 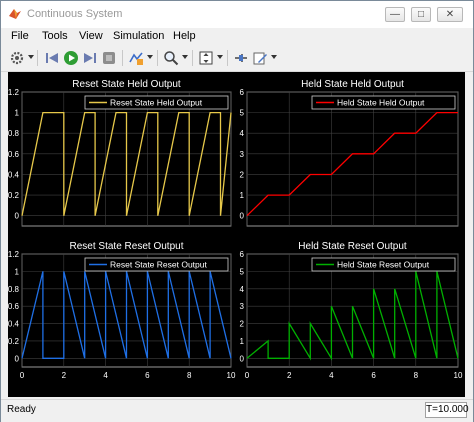 What do you see at coordinates (185, 57) in the screenshot?
I see `zoom-caret-icon` at bounding box center [185, 57].